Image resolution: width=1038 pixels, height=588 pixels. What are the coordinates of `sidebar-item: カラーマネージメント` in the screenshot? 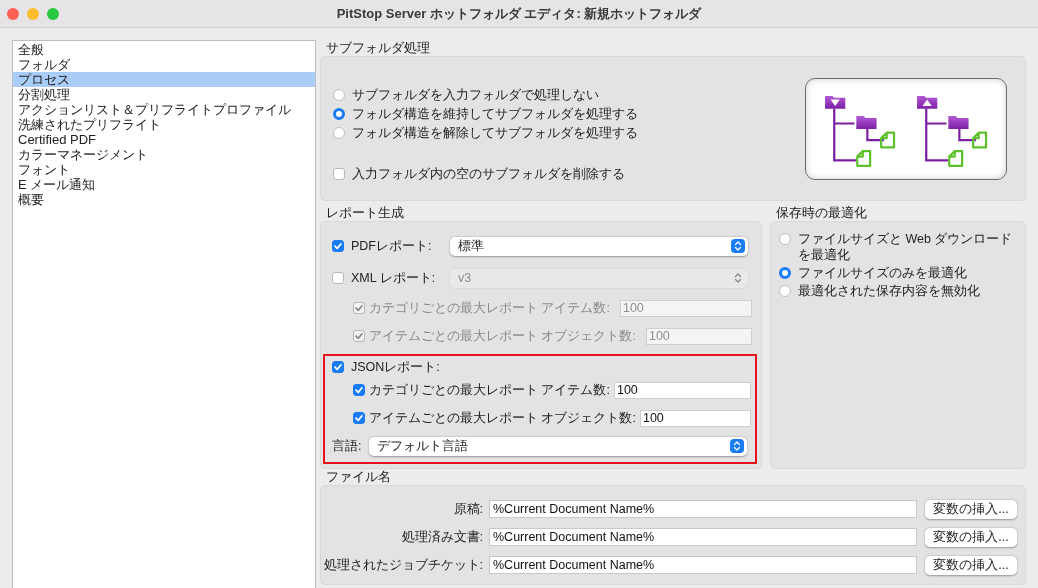 It's located at (164, 154).